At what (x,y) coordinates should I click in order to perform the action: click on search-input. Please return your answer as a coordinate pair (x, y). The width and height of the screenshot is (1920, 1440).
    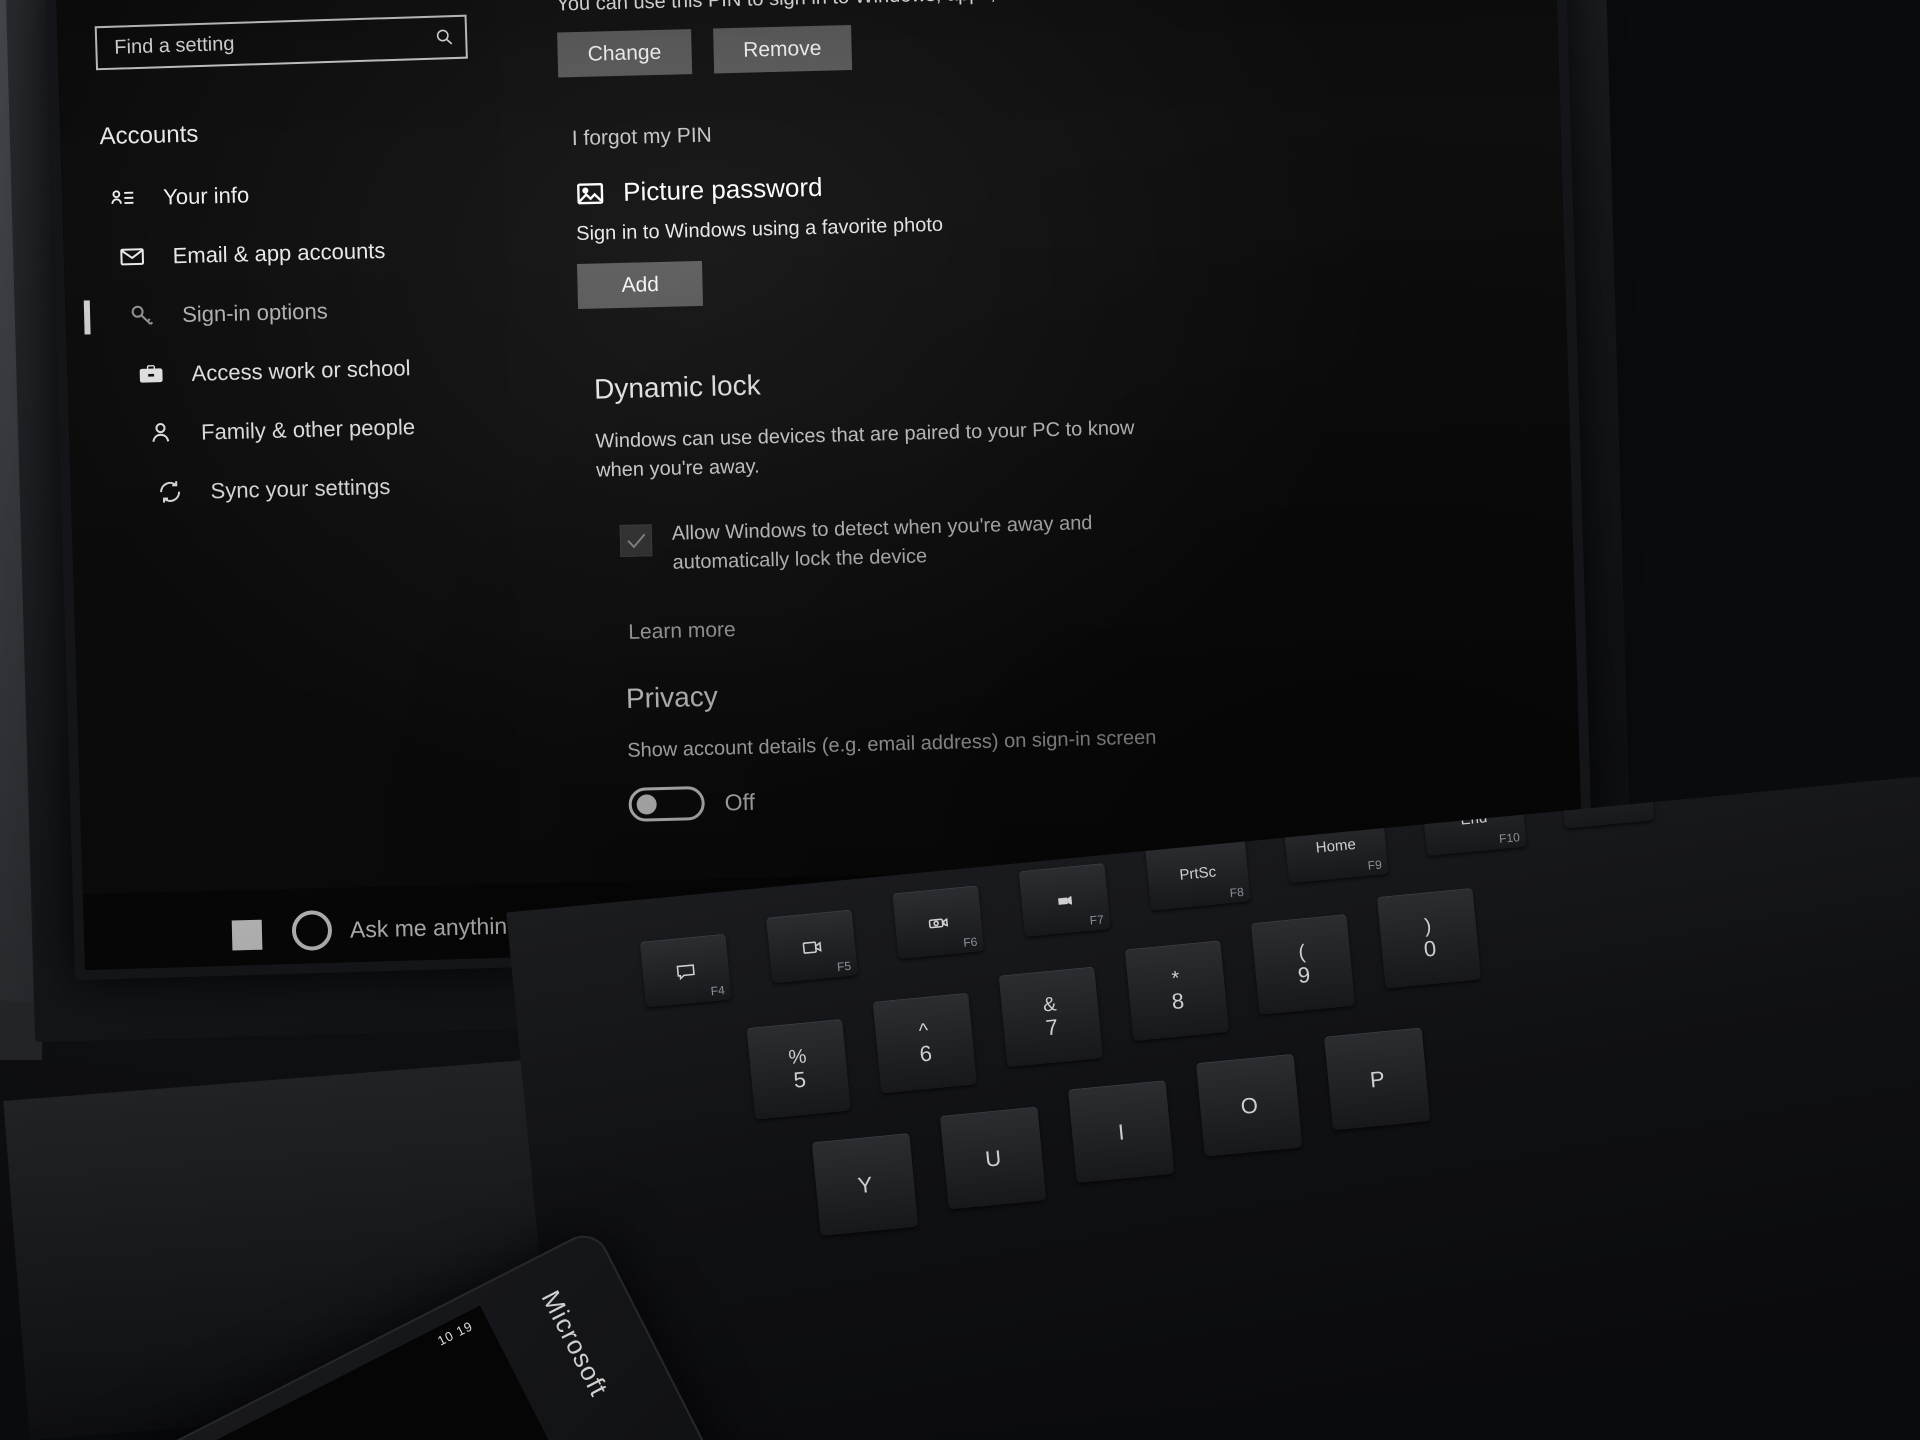
    Looking at the image, I should click on (273, 43).